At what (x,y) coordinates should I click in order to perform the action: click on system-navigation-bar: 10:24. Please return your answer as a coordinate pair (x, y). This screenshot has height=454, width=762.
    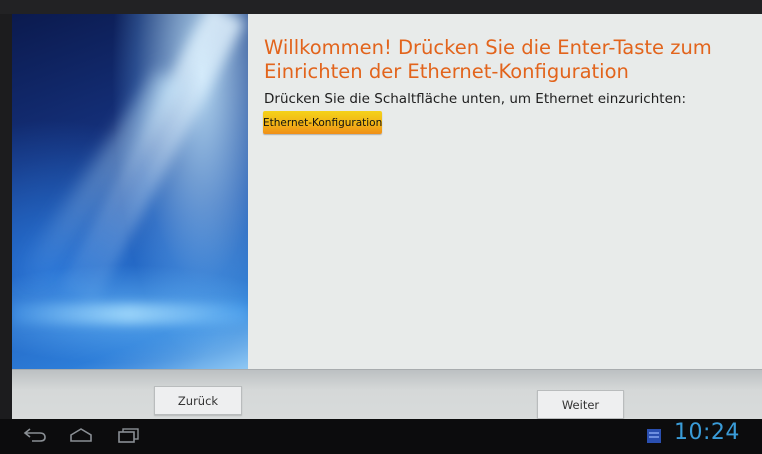
    Looking at the image, I should click on (381, 436).